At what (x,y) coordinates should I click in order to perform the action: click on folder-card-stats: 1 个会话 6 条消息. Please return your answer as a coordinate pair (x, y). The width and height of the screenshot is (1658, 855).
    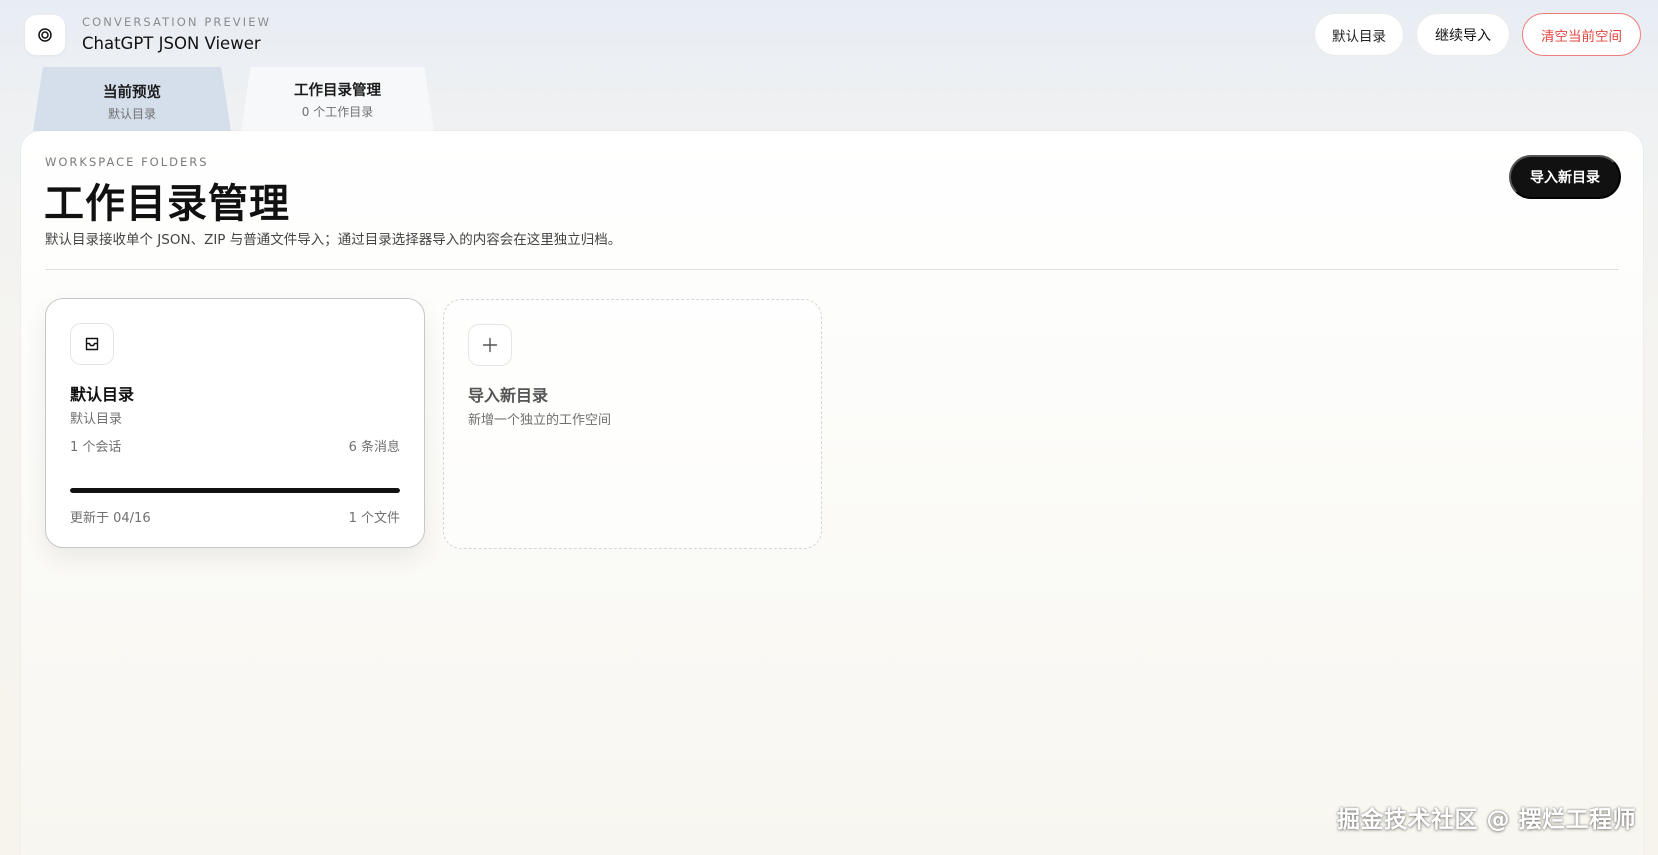
    Looking at the image, I should click on (235, 445).